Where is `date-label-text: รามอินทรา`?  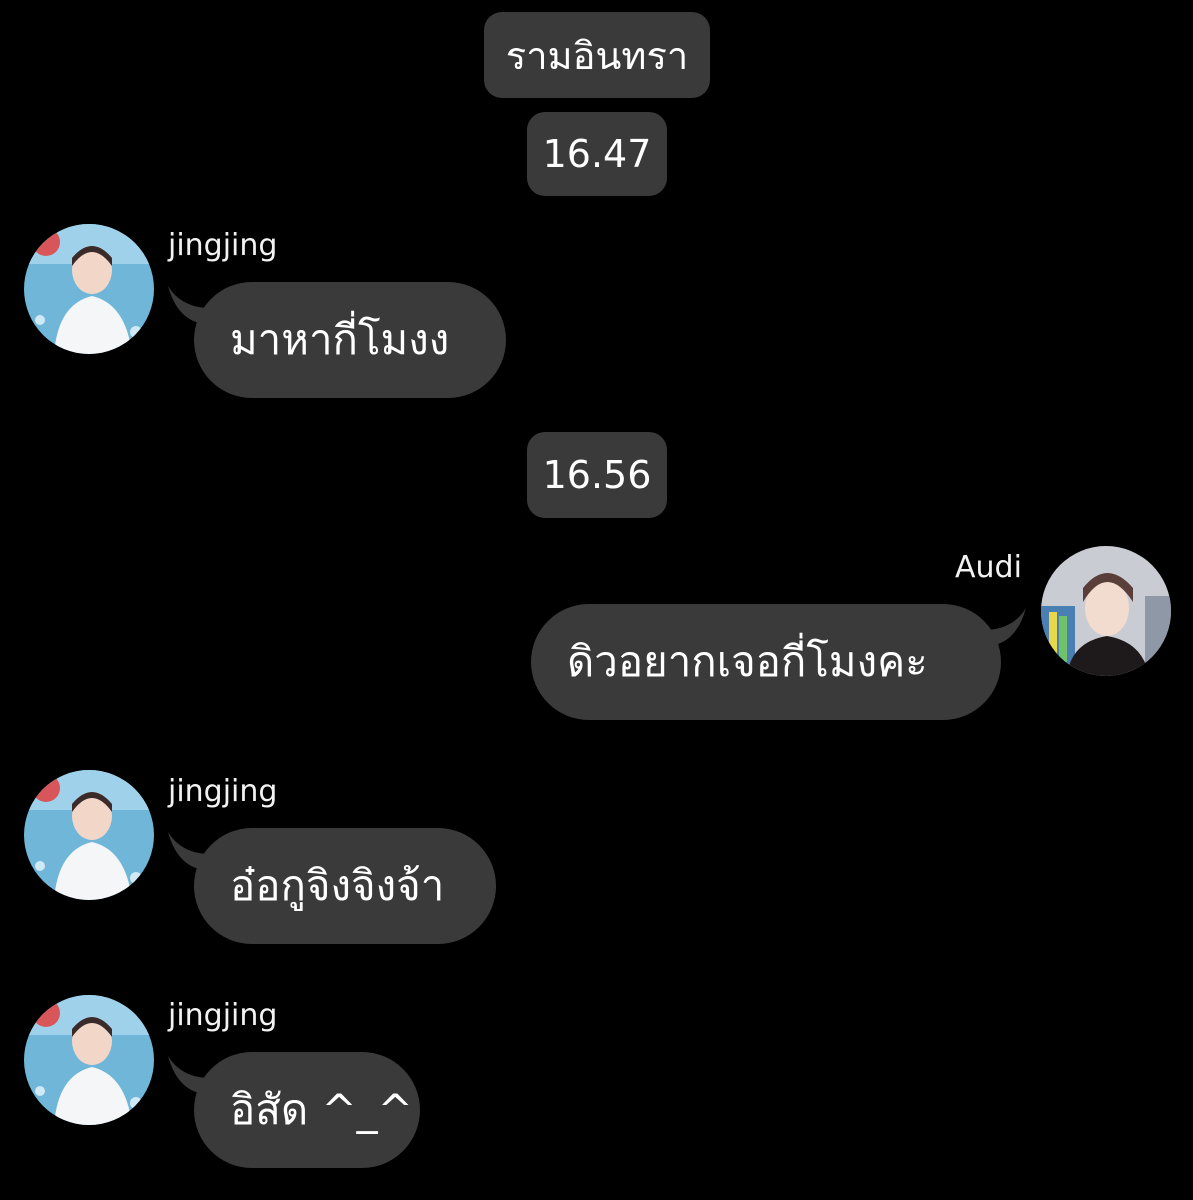 date-label-text: รามอินทรา is located at coordinates (597, 55).